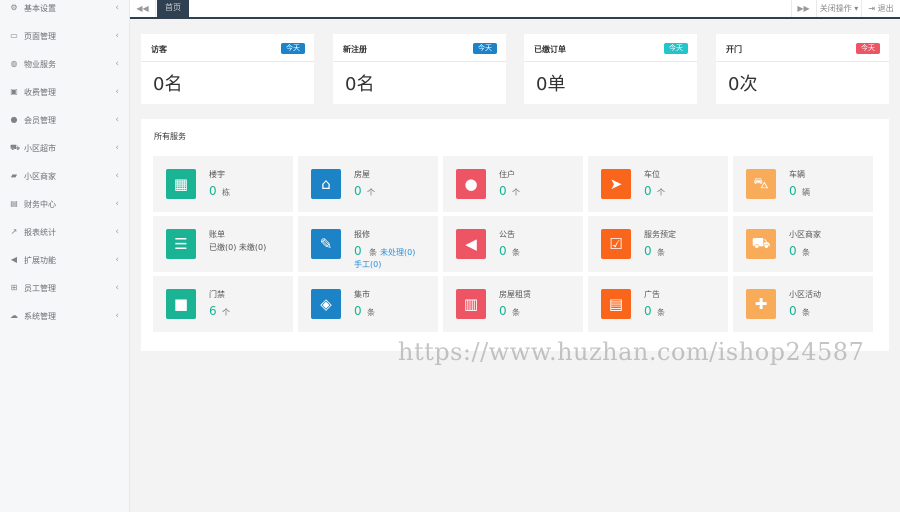 This screenshot has width=900, height=512. I want to click on window-icon: ▭, so click(14, 35).